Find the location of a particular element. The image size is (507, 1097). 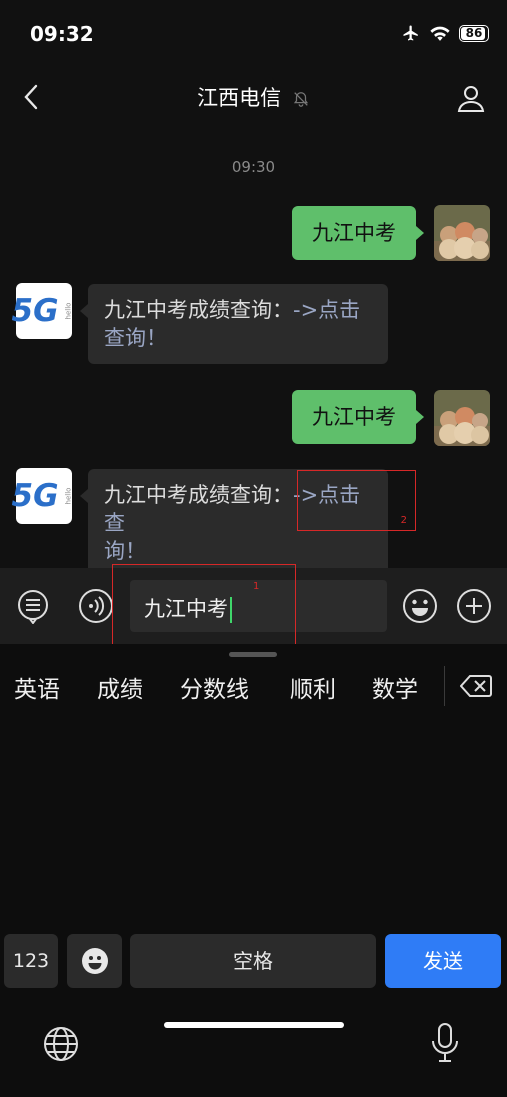

battery-level: 86 is located at coordinates (474, 32).